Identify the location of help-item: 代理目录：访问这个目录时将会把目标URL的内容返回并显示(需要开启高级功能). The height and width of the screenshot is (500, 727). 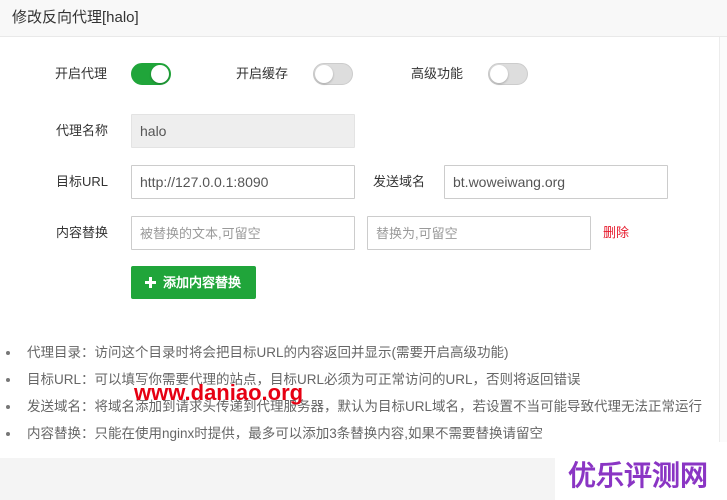
(359, 352).